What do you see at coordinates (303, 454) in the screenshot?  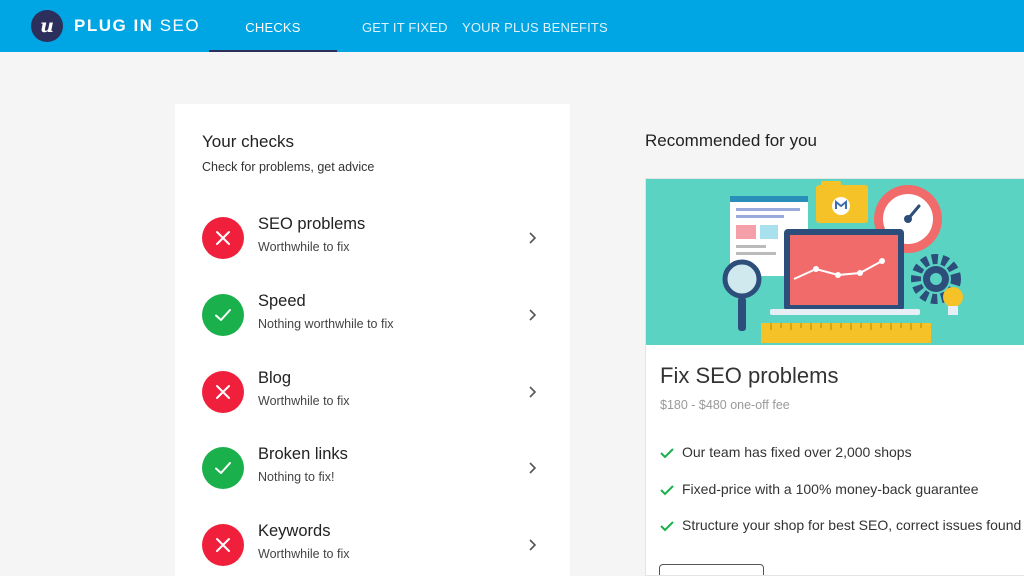 I see `check-title: Broken links` at bounding box center [303, 454].